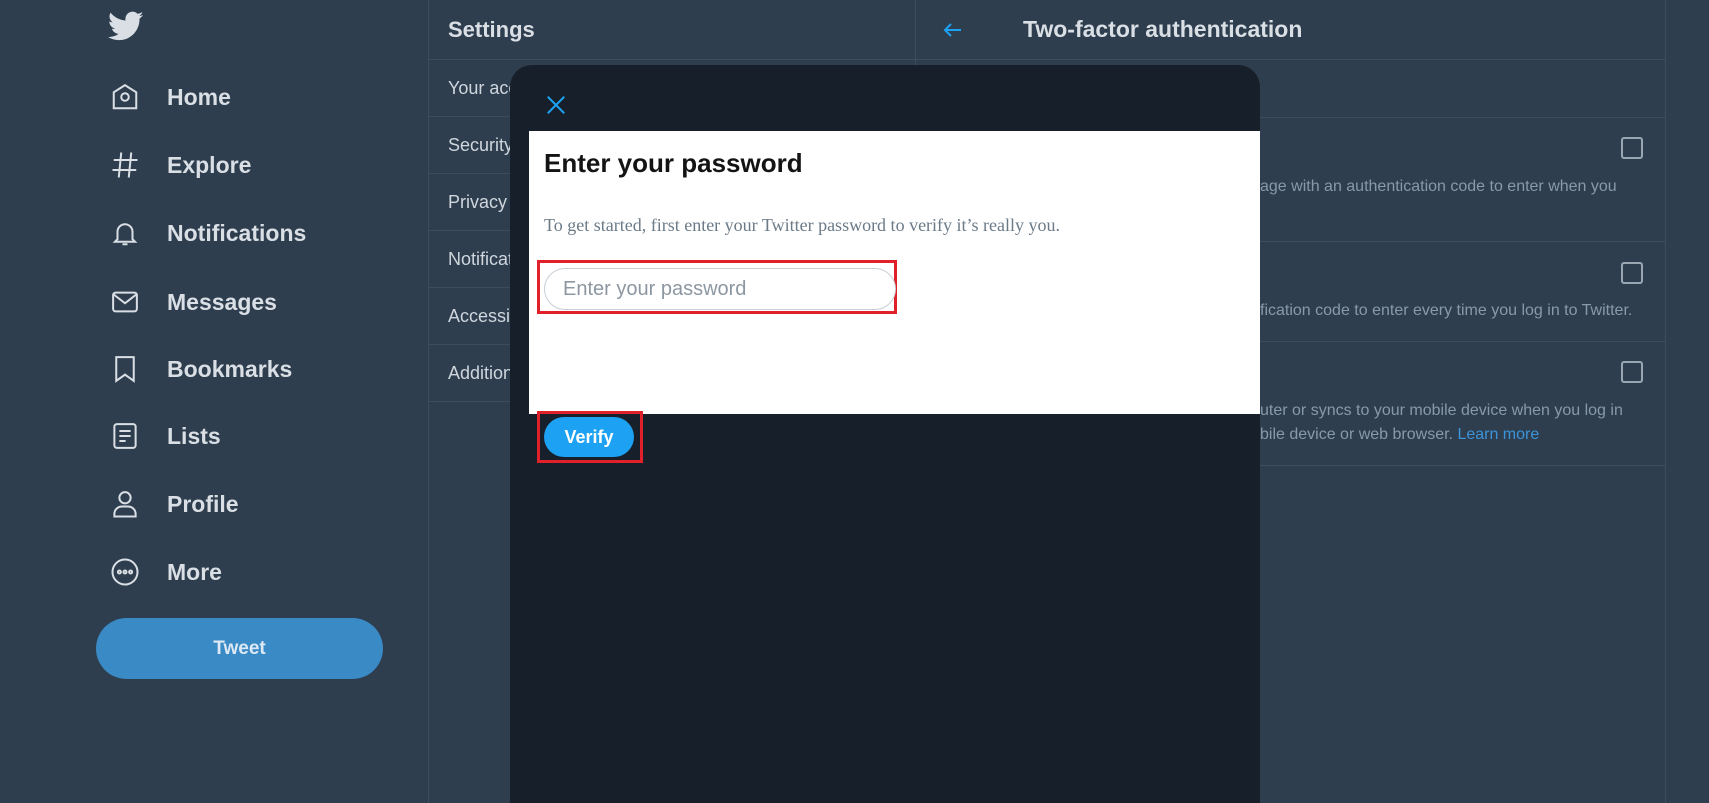  I want to click on more-icon, so click(125, 572).